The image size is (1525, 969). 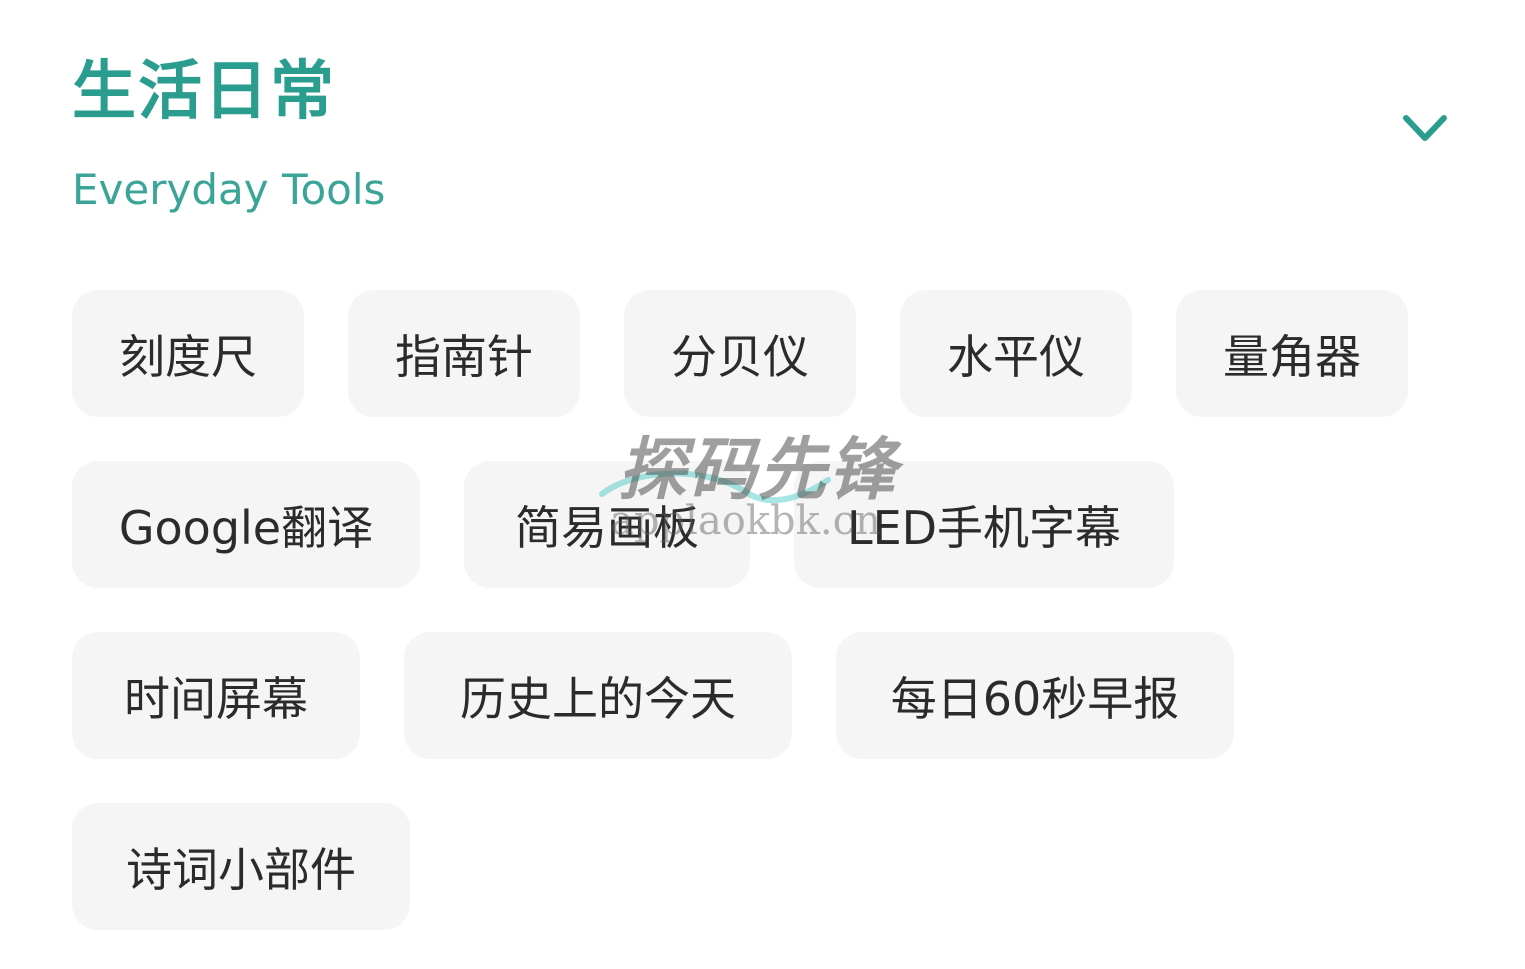 What do you see at coordinates (740, 353) in the screenshot?
I see `tool-chip-decibel-meter: 分贝仪` at bounding box center [740, 353].